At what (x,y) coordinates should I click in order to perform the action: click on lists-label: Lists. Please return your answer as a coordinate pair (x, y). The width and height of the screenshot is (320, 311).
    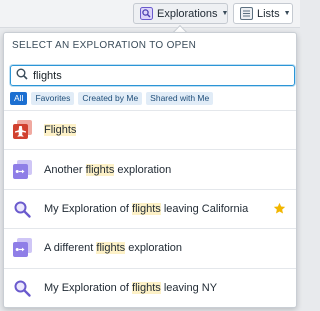
    Looking at the image, I should click on (268, 13).